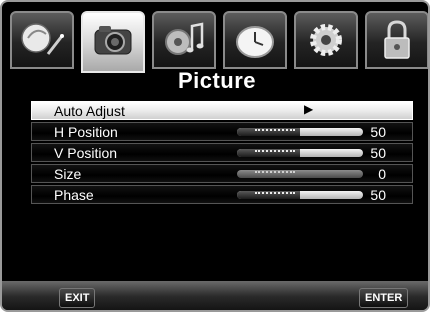  Describe the element at coordinates (86, 132) in the screenshot. I see `menu-item-label: H Position` at that location.